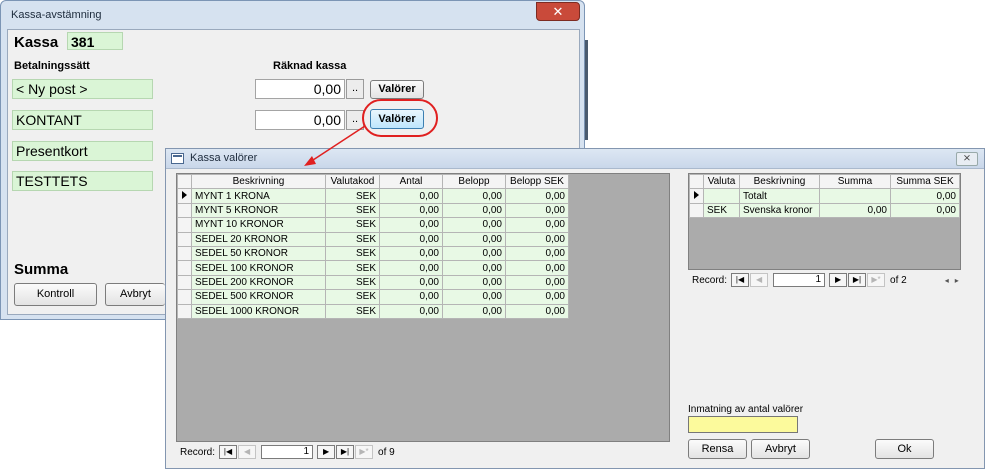  I want to click on table-row: MYNT 10 KRONOR SEK 0,00 0,00 0,00, so click(373, 225).